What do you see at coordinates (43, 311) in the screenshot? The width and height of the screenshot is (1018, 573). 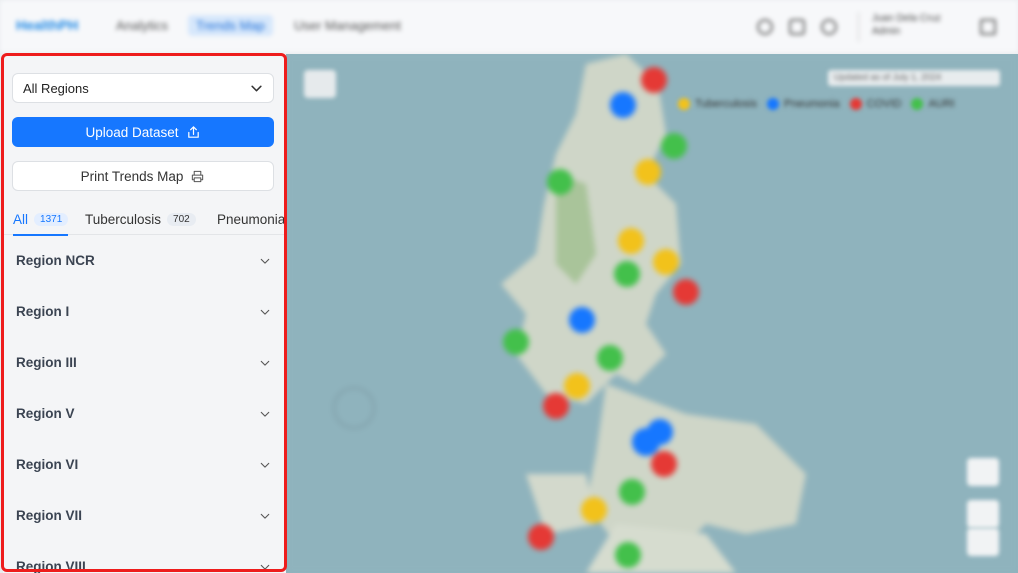 I see `region-label: Region I` at bounding box center [43, 311].